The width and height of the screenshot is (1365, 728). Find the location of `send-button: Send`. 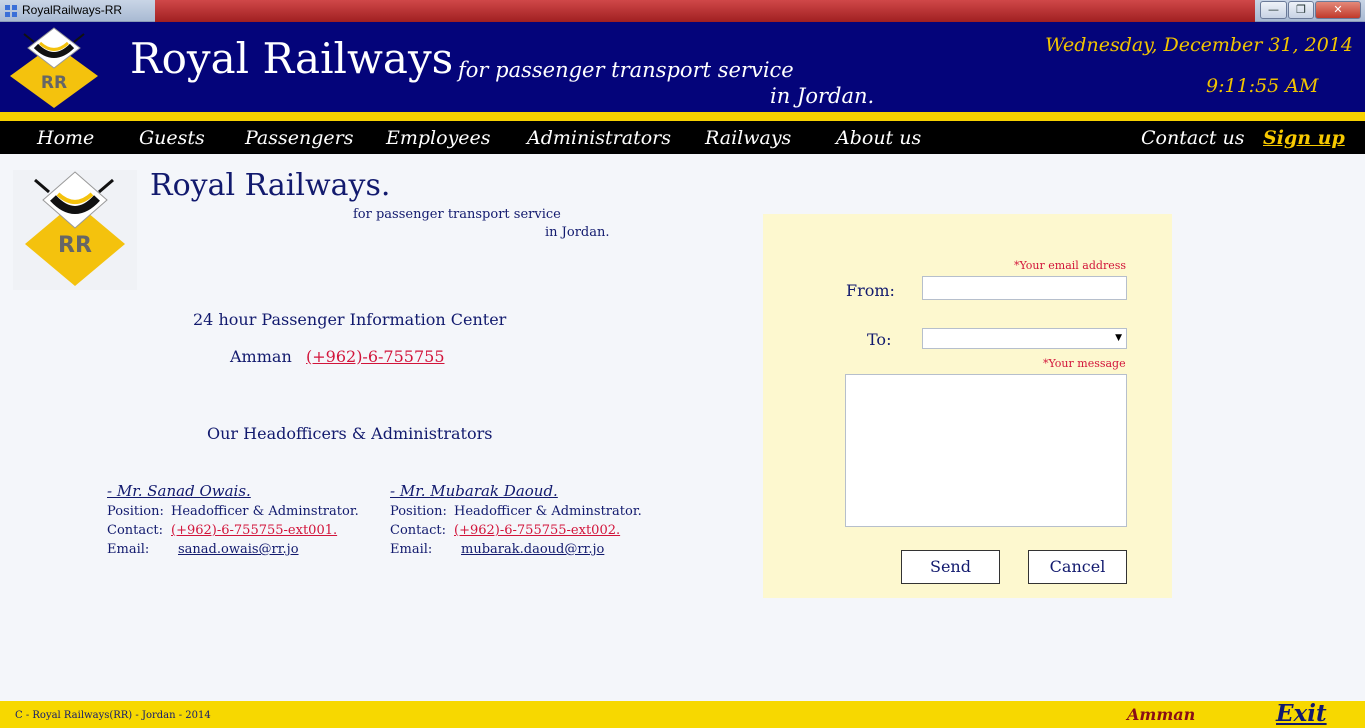

send-button: Send is located at coordinates (950, 567).